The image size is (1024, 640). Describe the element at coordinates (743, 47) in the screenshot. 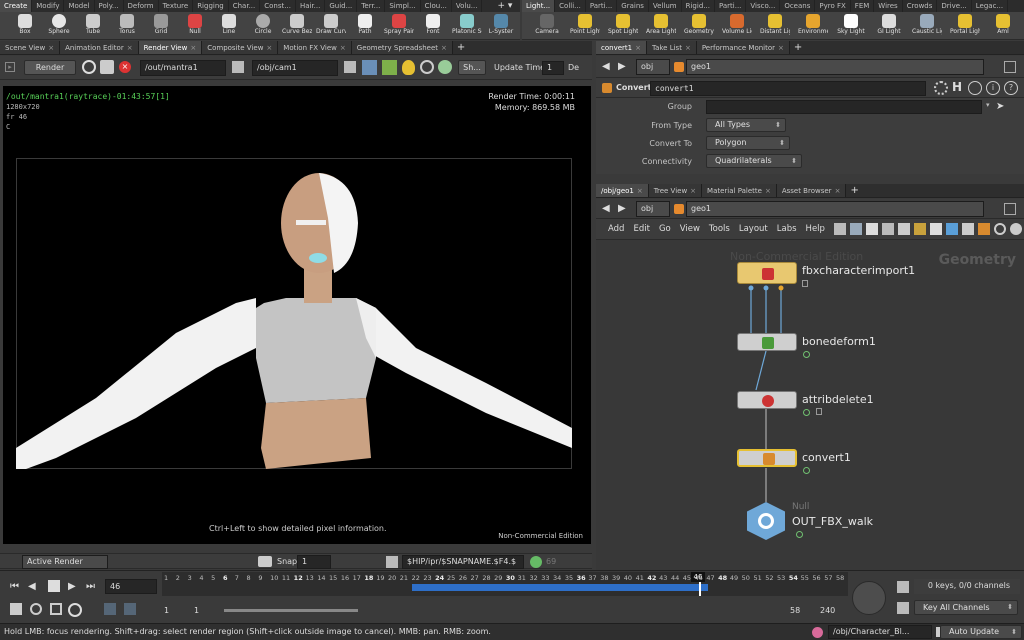

I see `tab-performance-monitor: Performance Monitor ×` at that location.